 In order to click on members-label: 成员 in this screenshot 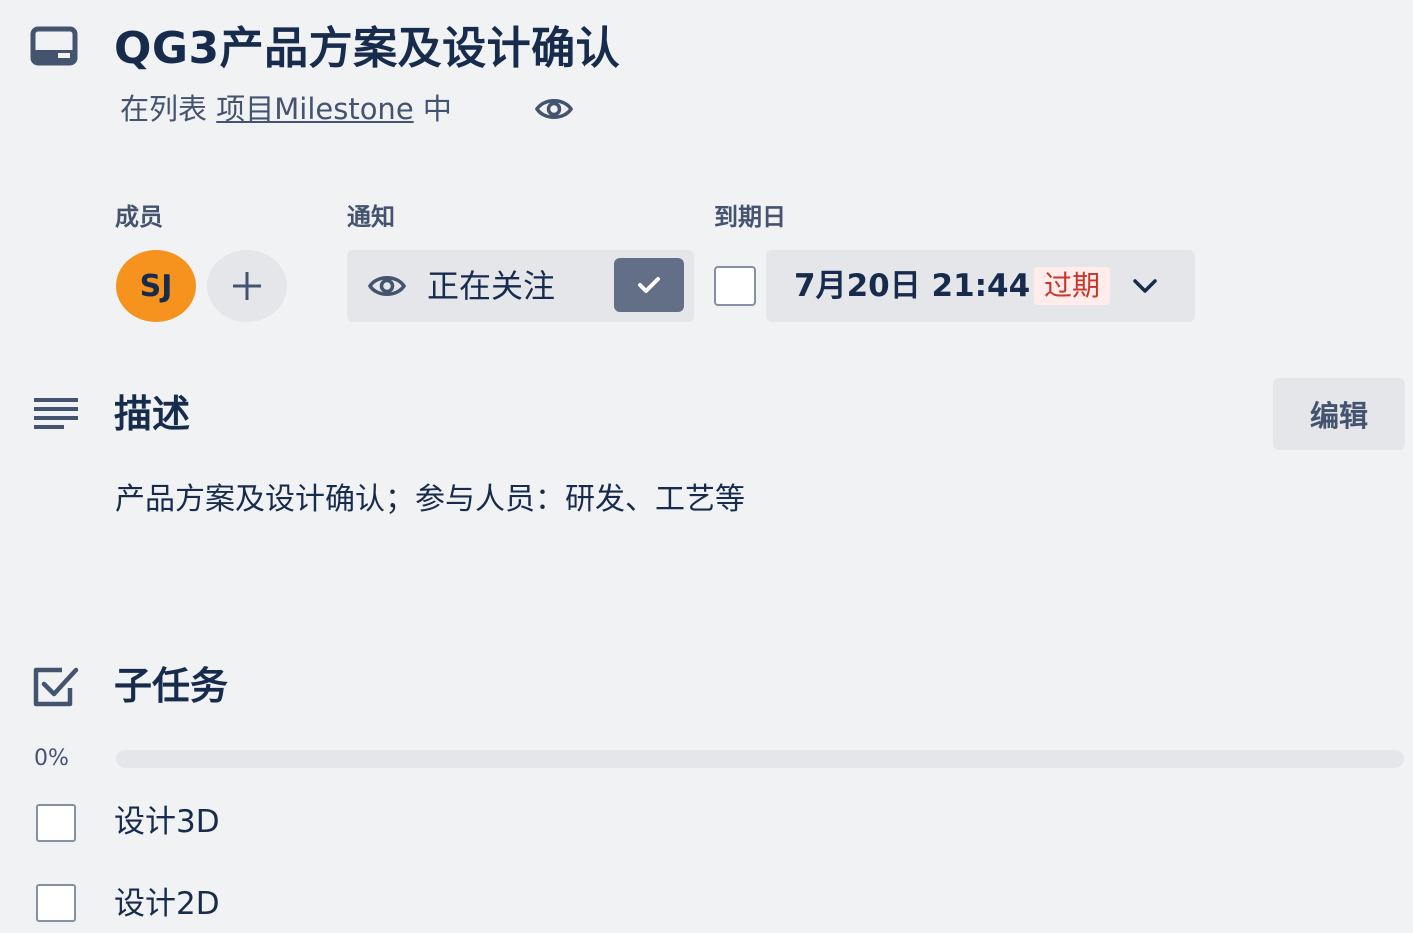, I will do `click(139, 217)`.